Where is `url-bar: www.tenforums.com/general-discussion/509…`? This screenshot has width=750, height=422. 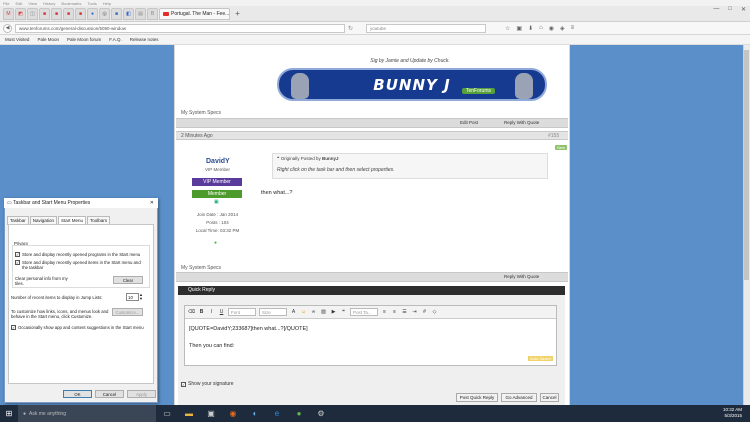 url-bar: www.tenforums.com/general-discussion/509… is located at coordinates (180, 28).